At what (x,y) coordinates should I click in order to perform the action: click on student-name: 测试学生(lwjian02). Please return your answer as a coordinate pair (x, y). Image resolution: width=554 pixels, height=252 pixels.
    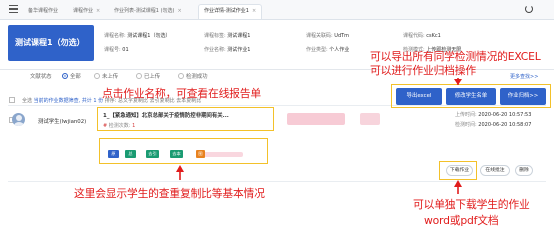
    Looking at the image, I should click on (62, 122).